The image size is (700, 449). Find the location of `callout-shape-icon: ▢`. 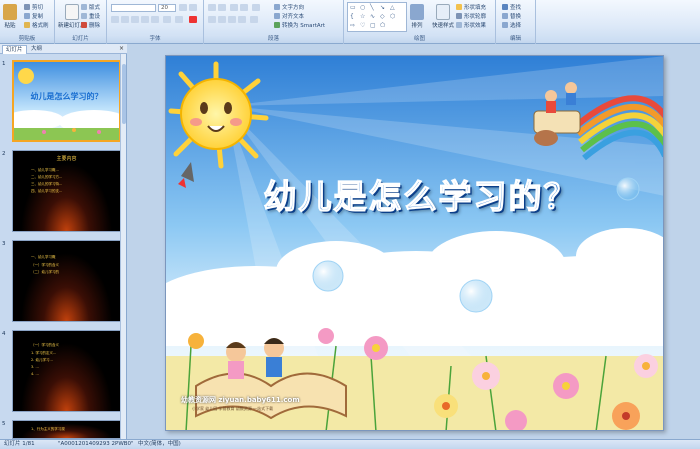

callout-shape-icon: ▢ is located at coordinates (373, 25).